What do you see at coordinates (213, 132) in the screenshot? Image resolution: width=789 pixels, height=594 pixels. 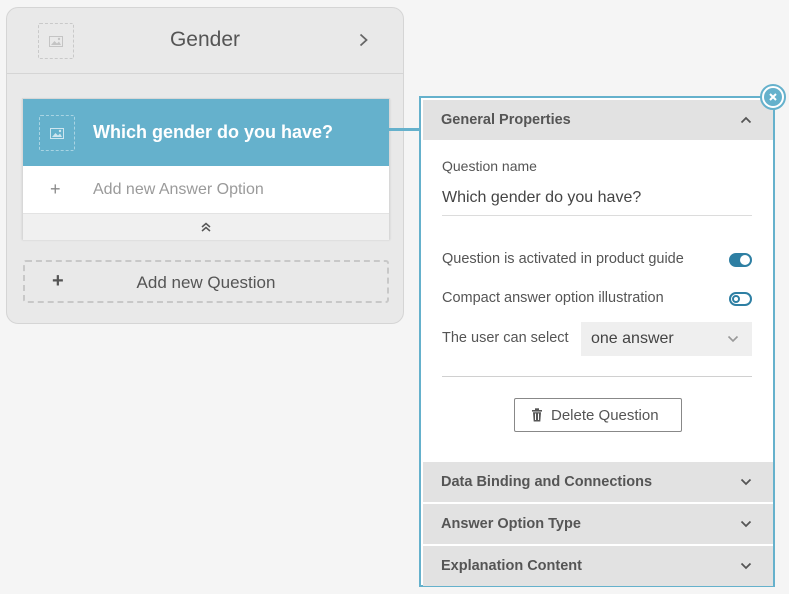 I see `question-title: Which gender do you have?` at bounding box center [213, 132].